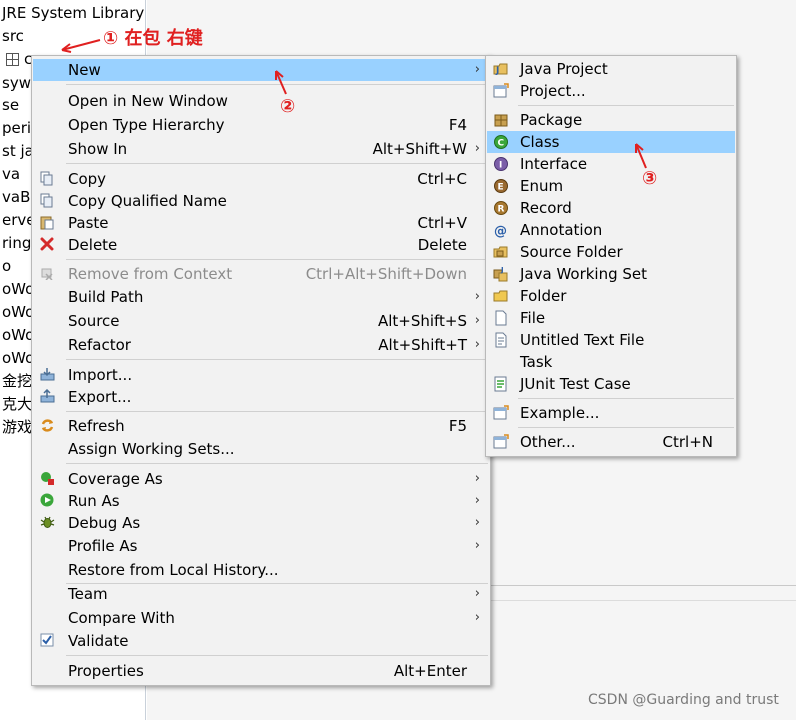 The image size is (796, 720). What do you see at coordinates (611, 230) in the screenshot?
I see `submenu-item-annotation: @ Annotation` at bounding box center [611, 230].